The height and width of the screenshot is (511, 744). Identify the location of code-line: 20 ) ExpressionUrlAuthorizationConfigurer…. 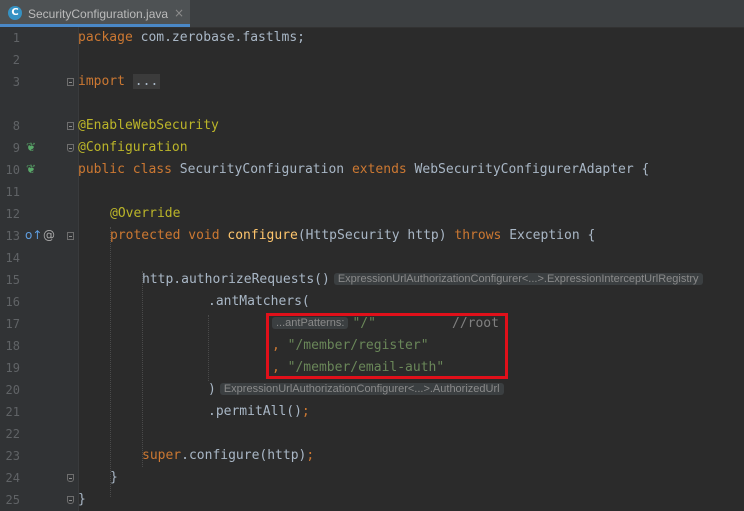
(372, 390).